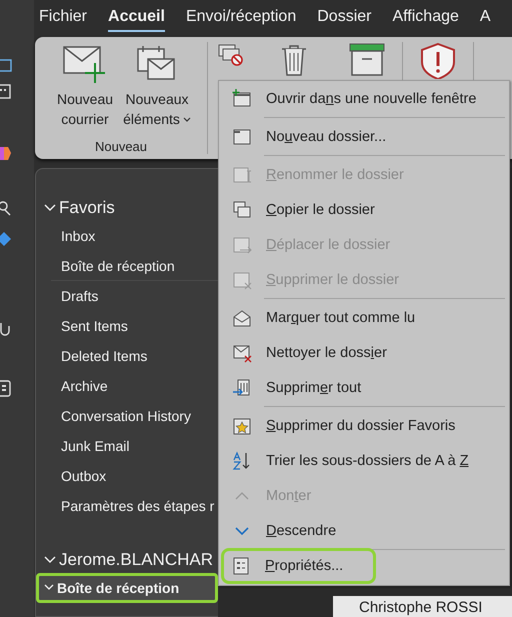  Describe the element at coordinates (242, 136) in the screenshot. I see `folder-icon` at that location.